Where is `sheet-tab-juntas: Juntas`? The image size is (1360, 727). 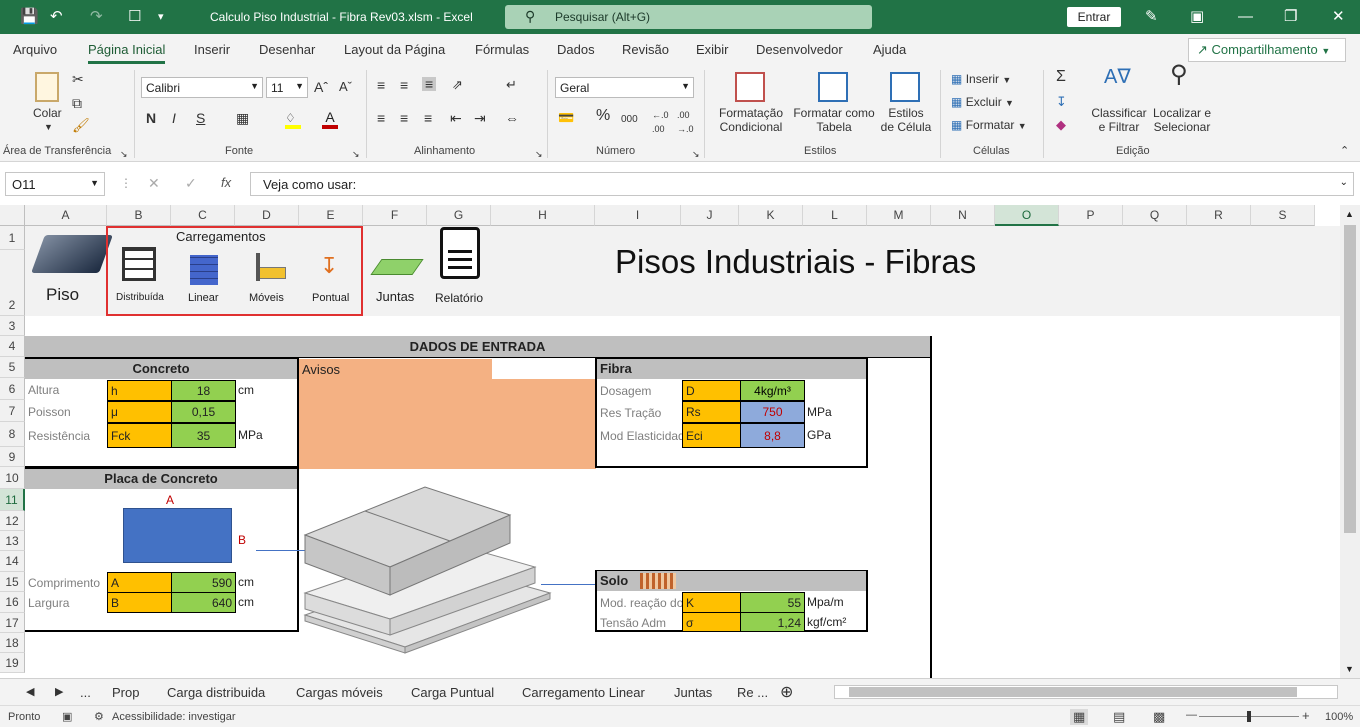 sheet-tab-juntas: Juntas is located at coordinates (693, 692).